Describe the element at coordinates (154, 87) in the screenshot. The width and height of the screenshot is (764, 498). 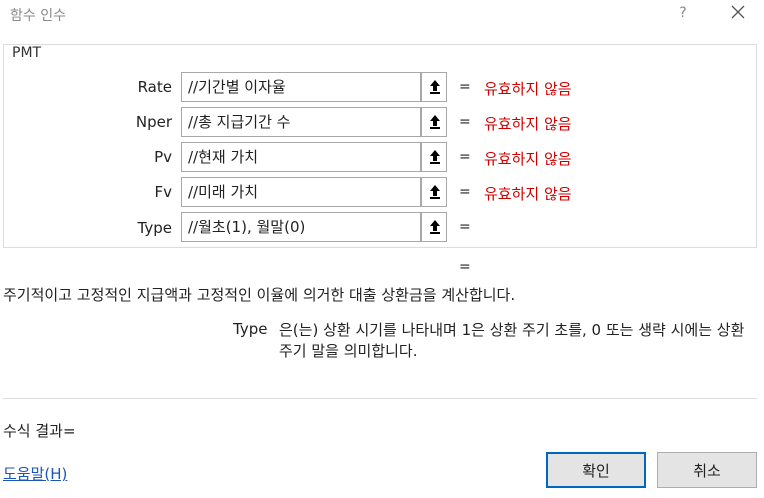
I see `arg-label-rate: Rate` at that location.